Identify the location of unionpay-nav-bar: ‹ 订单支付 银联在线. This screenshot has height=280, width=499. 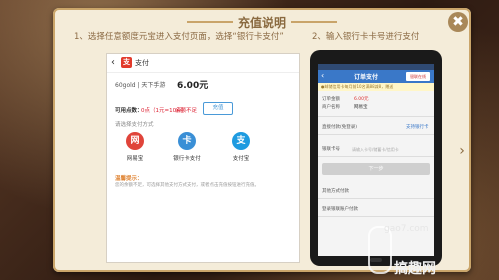
(376, 76).